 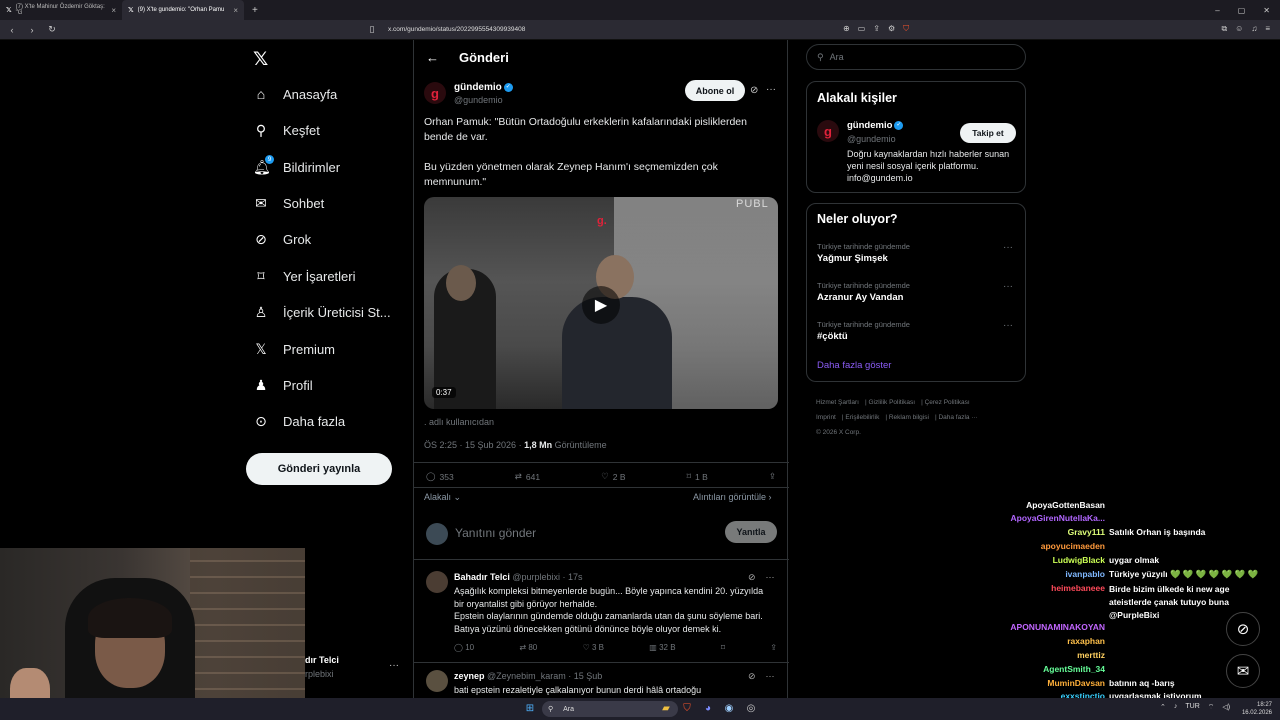 What do you see at coordinates (283, 385) in the screenshot?
I see `nav-item-profile: ♟ Profil` at bounding box center [283, 385].